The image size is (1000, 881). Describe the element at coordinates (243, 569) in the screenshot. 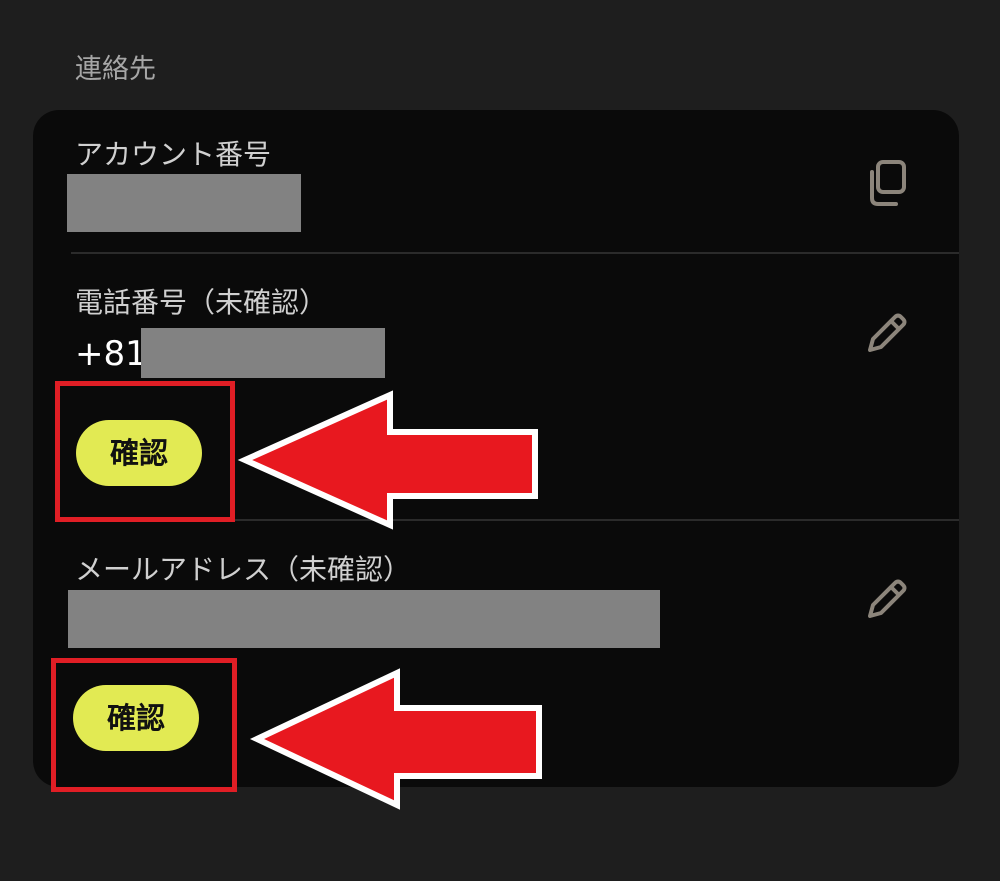

I see `email-label: メールアドレス（未確認）` at that location.